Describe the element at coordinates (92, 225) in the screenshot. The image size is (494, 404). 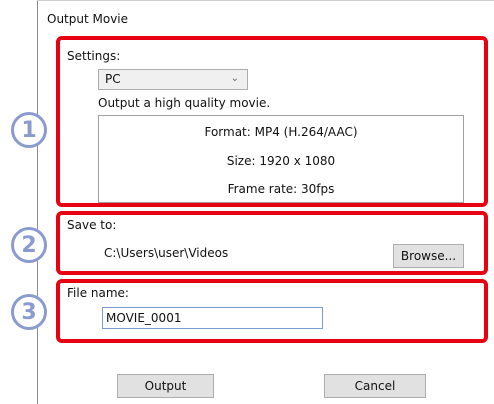
I see `save-to-label: Save to:` at that location.